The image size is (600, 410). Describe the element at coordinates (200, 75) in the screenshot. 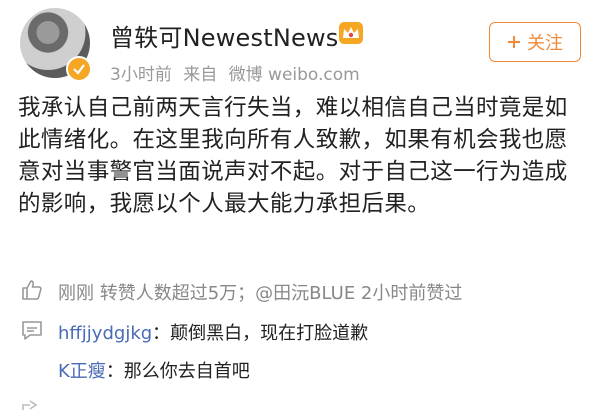

I see `source-prefix: 来自` at that location.